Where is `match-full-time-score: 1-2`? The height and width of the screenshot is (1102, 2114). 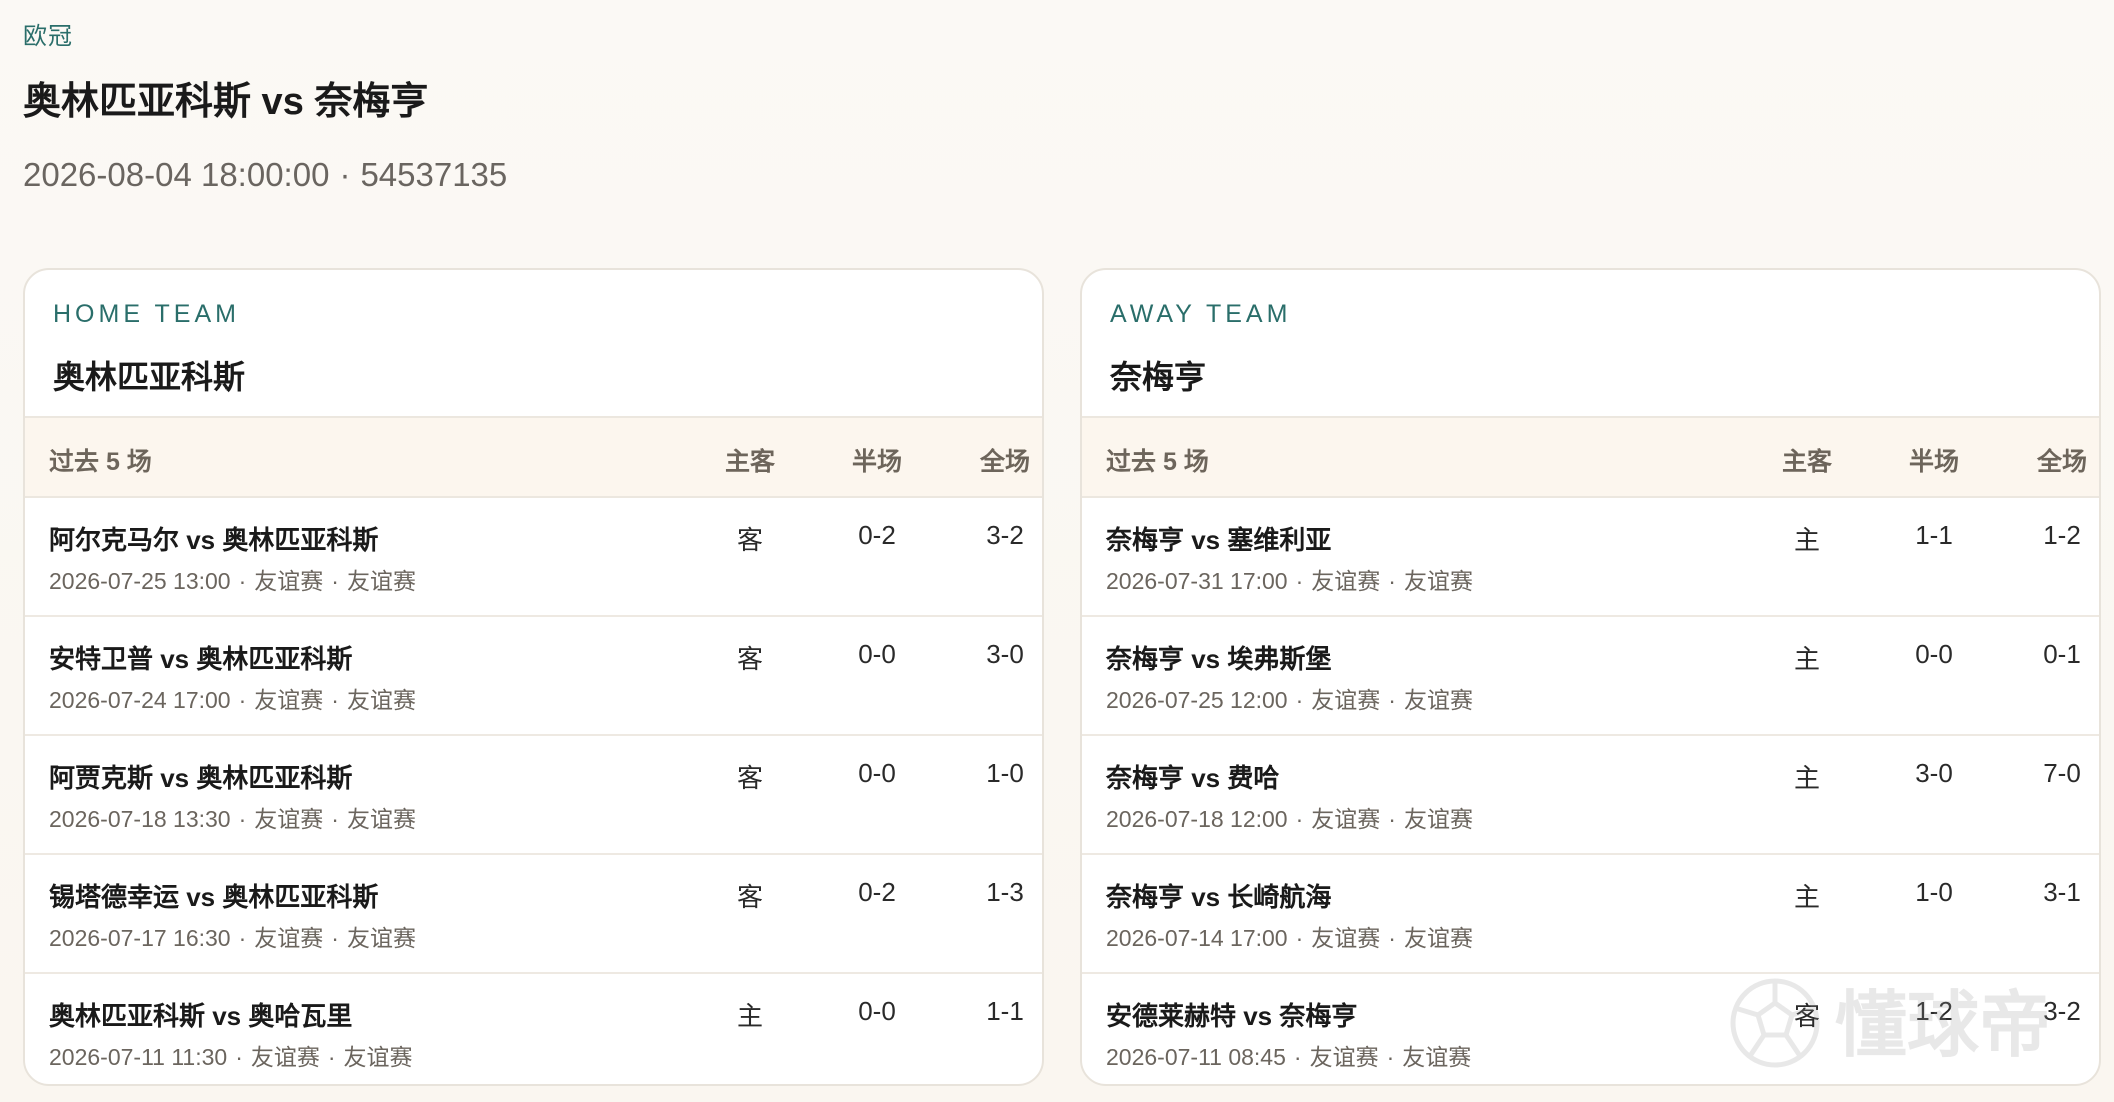 match-full-time-score: 1-2 is located at coordinates (2062, 535).